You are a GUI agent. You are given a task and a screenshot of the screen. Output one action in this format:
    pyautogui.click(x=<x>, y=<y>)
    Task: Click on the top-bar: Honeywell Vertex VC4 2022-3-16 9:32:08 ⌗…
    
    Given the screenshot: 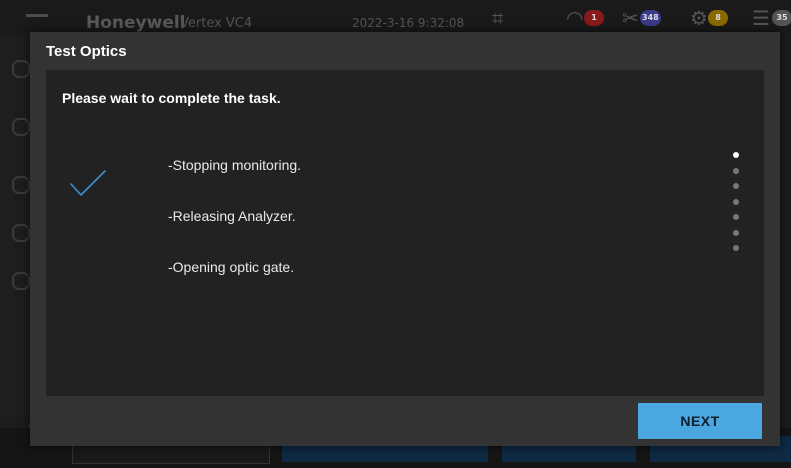 What is the action you would take?
    pyautogui.click(x=395, y=18)
    